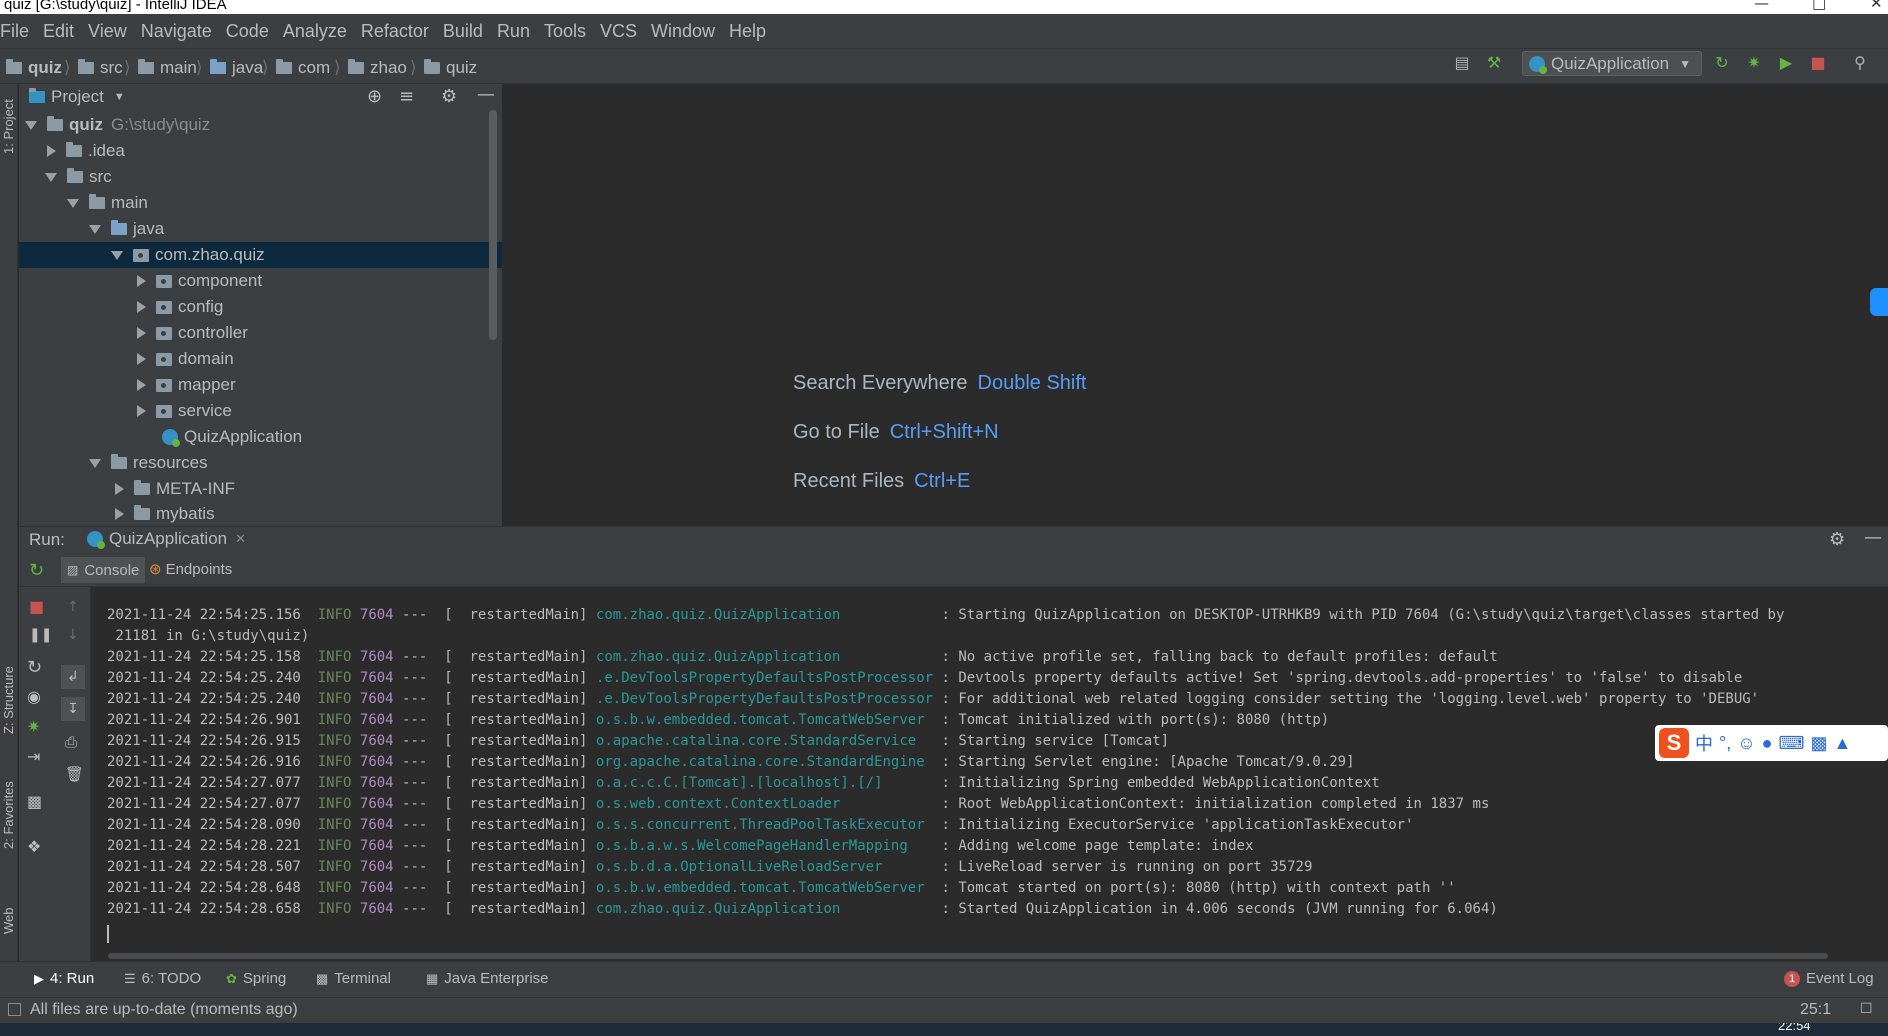 The height and width of the screenshot is (1036, 1888). I want to click on camera-icon: ◉, so click(34, 696).